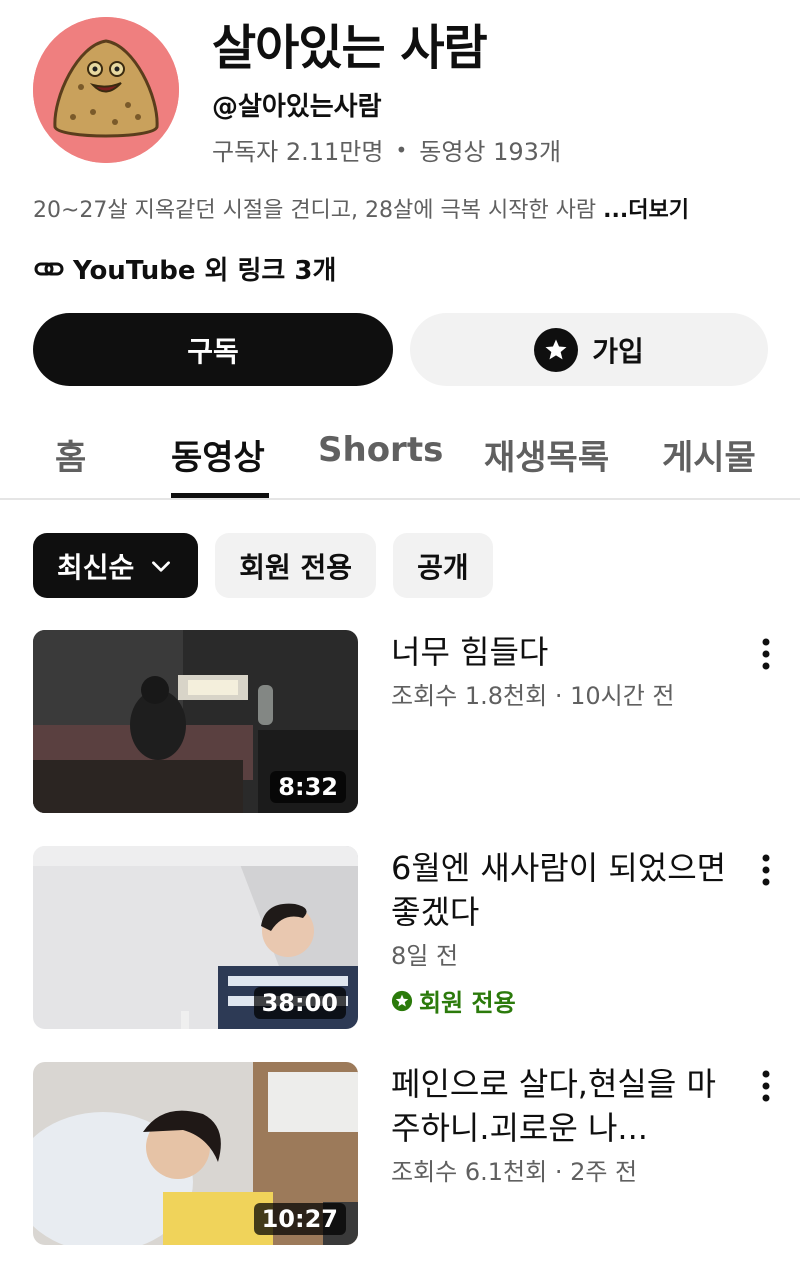  Describe the element at coordinates (490, 152) in the screenshot. I see `video-count: 동영상 193개` at that location.